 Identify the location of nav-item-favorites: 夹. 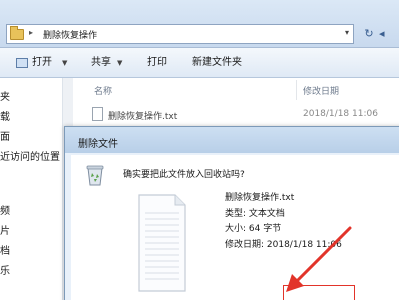
(5, 95).